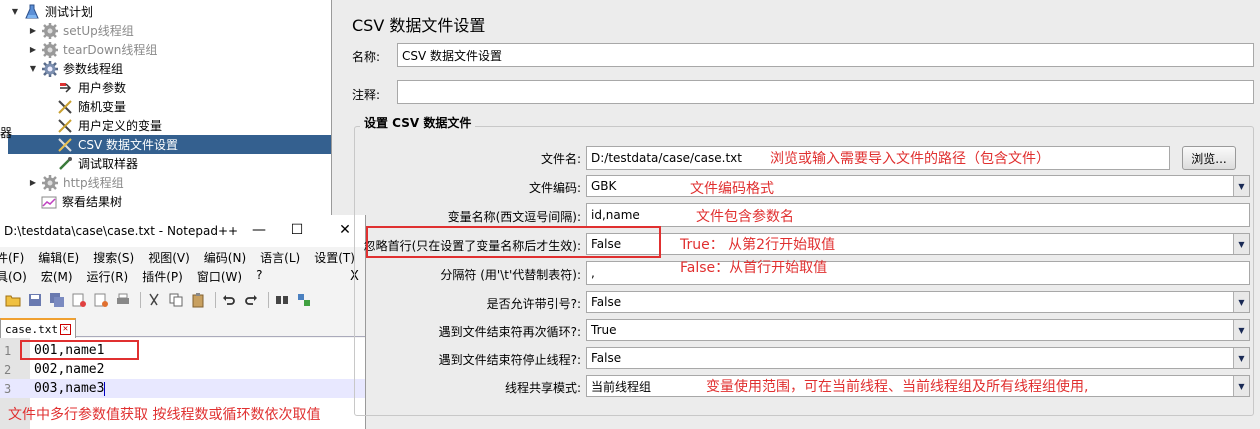 The image size is (1260, 429). I want to click on close-all-icon, so click(101, 300).